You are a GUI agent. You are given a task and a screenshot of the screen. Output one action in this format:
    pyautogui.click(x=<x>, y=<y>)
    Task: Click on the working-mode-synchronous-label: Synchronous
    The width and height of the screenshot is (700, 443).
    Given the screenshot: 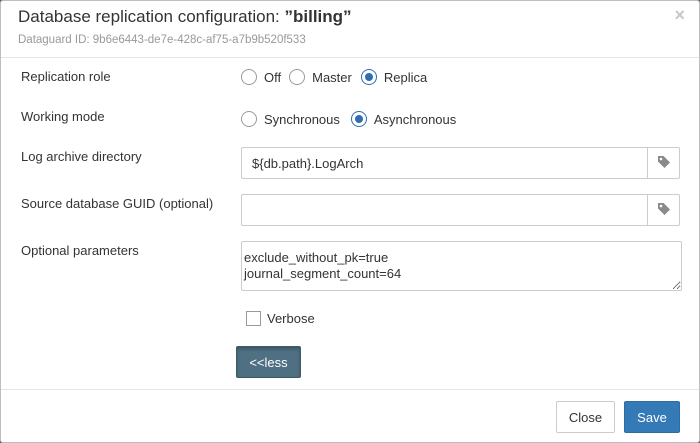 What is the action you would take?
    pyautogui.click(x=302, y=119)
    